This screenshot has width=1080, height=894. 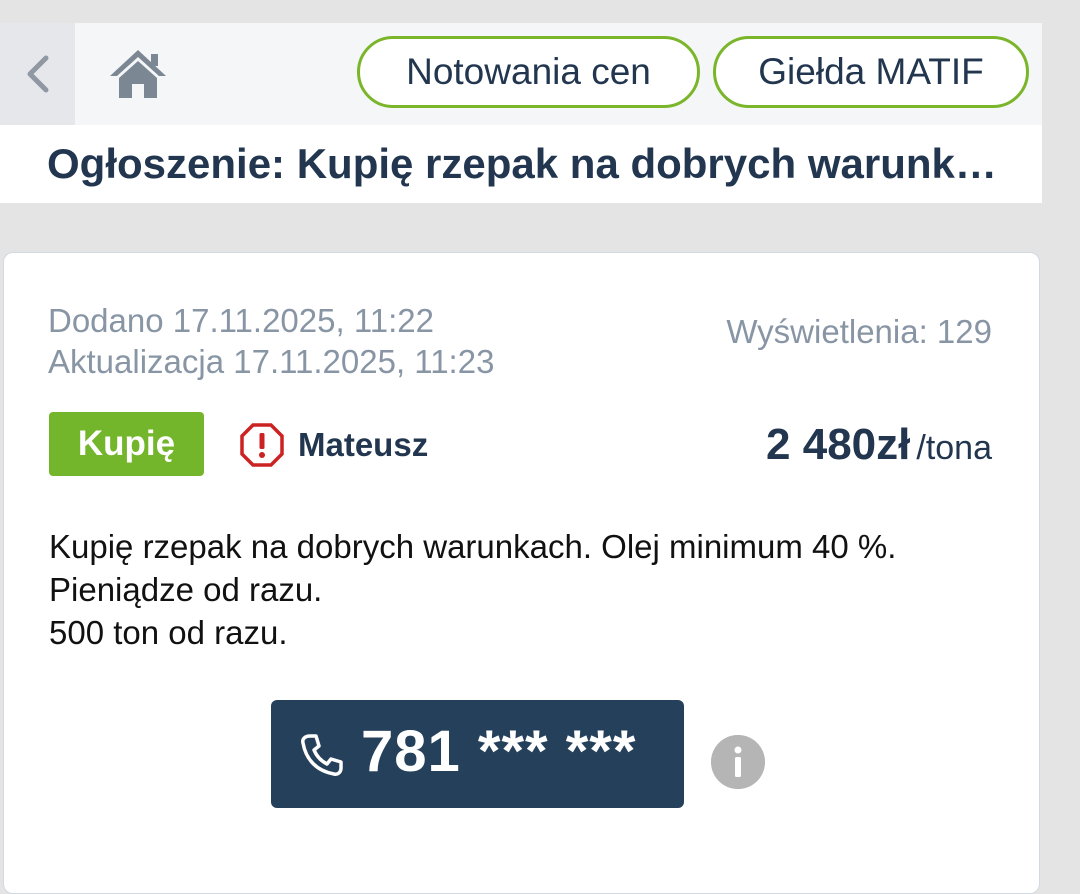 What do you see at coordinates (126, 444) in the screenshot?
I see `listing-type-badge: Kupię` at bounding box center [126, 444].